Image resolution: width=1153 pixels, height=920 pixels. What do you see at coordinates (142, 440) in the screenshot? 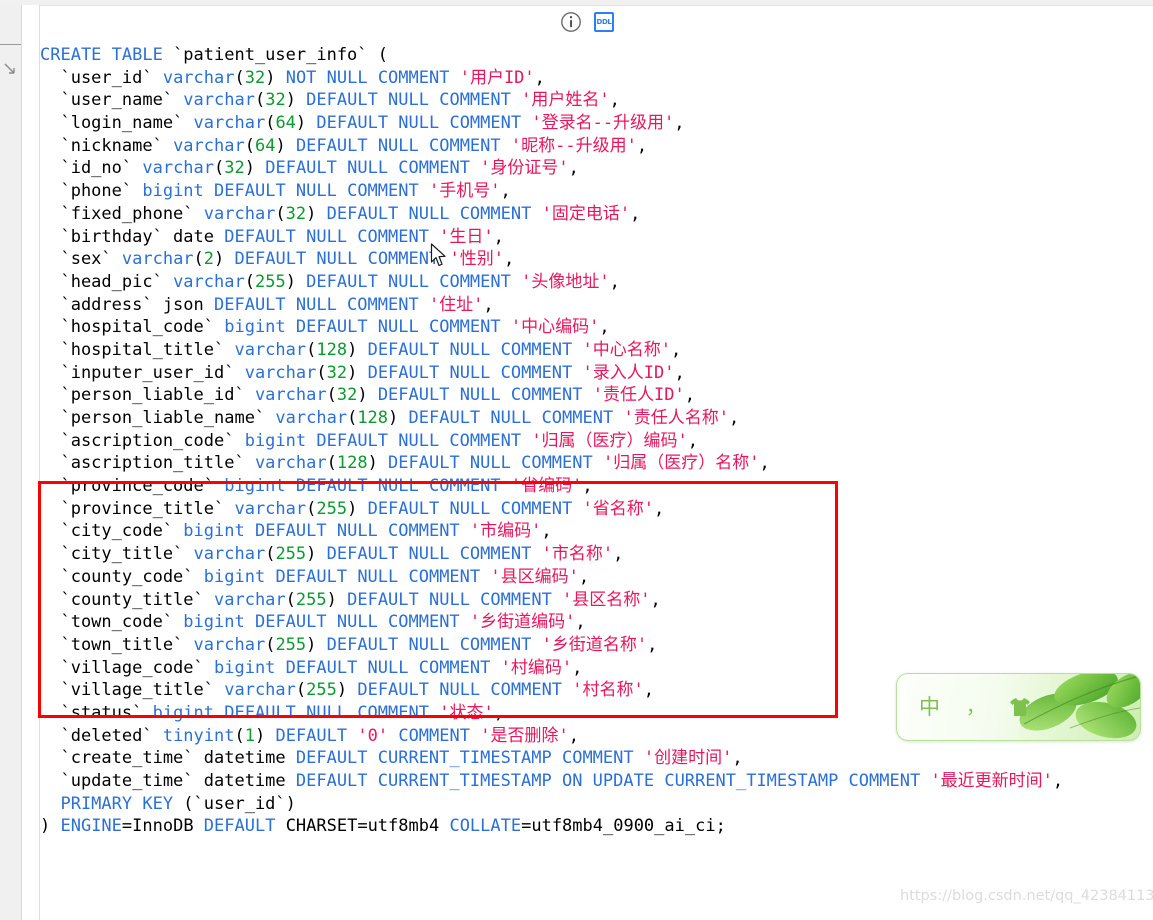
I see `code-token-plain: `ascription_code`` at bounding box center [142, 440].